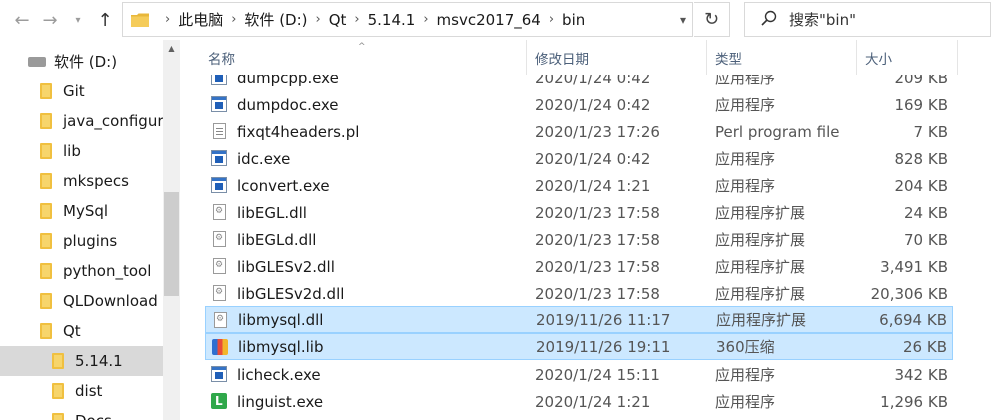 This screenshot has width=991, height=420. I want to click on file-row: dumpdoc.exe 2020/1/24 0:42 应用程序 169 KB, so click(579, 104).